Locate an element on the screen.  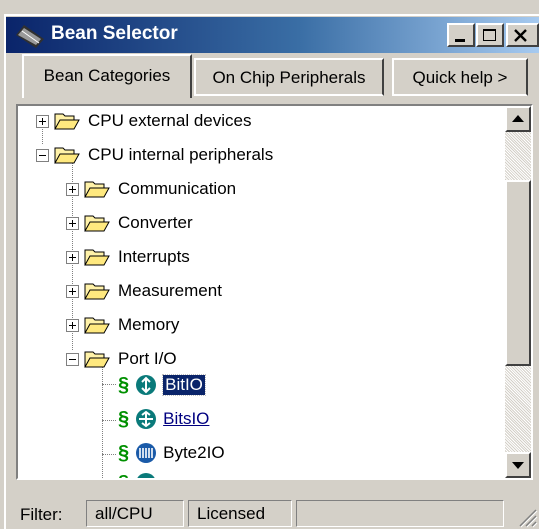
bean-item-partial: § is located at coordinates (140, 473).